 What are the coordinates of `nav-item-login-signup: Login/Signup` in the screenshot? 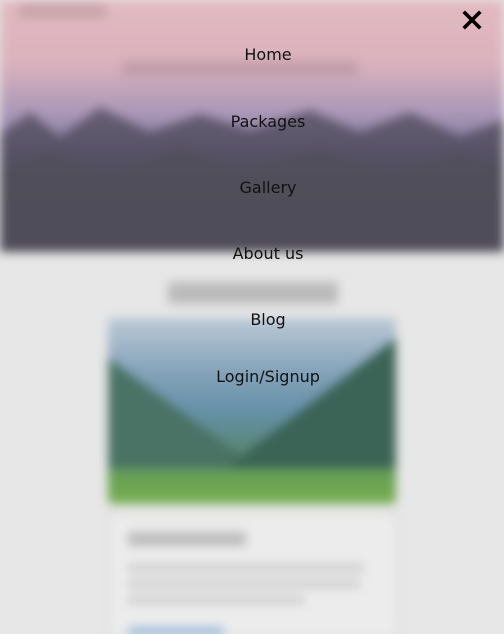 It's located at (252, 377).